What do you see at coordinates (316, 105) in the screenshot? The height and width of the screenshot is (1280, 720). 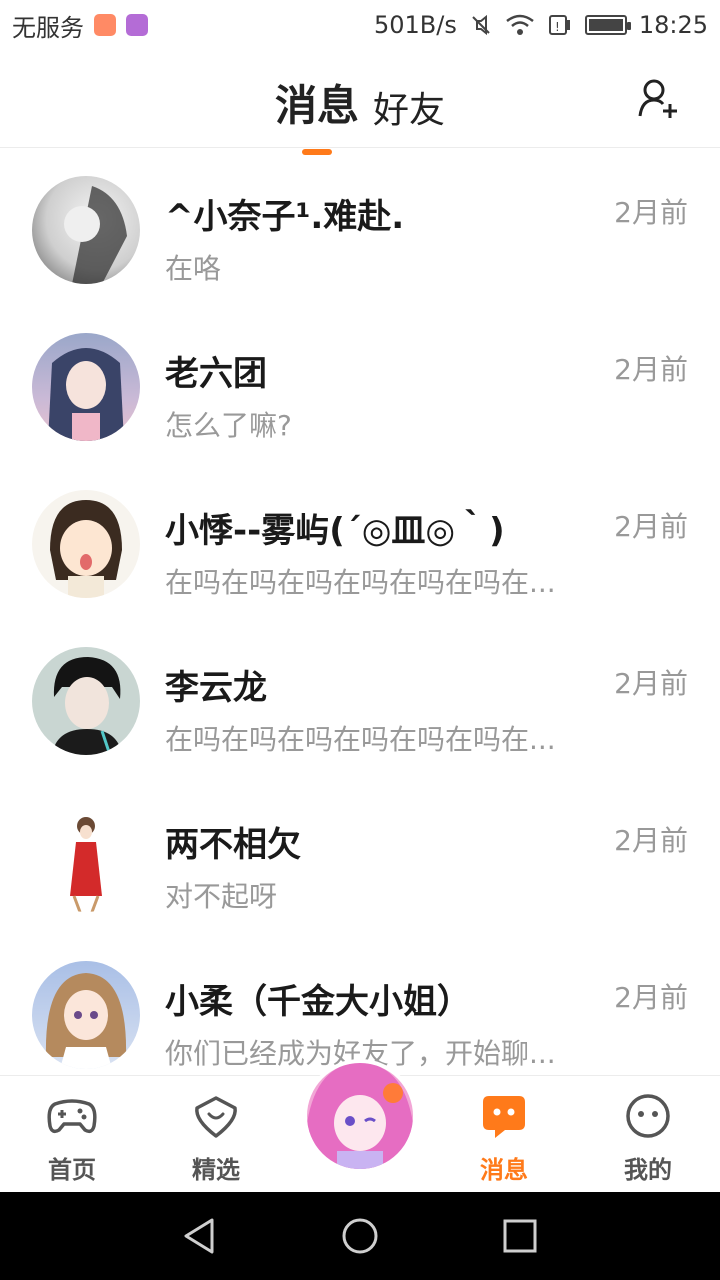 I see `tab-messages-label: 消息` at bounding box center [316, 105].